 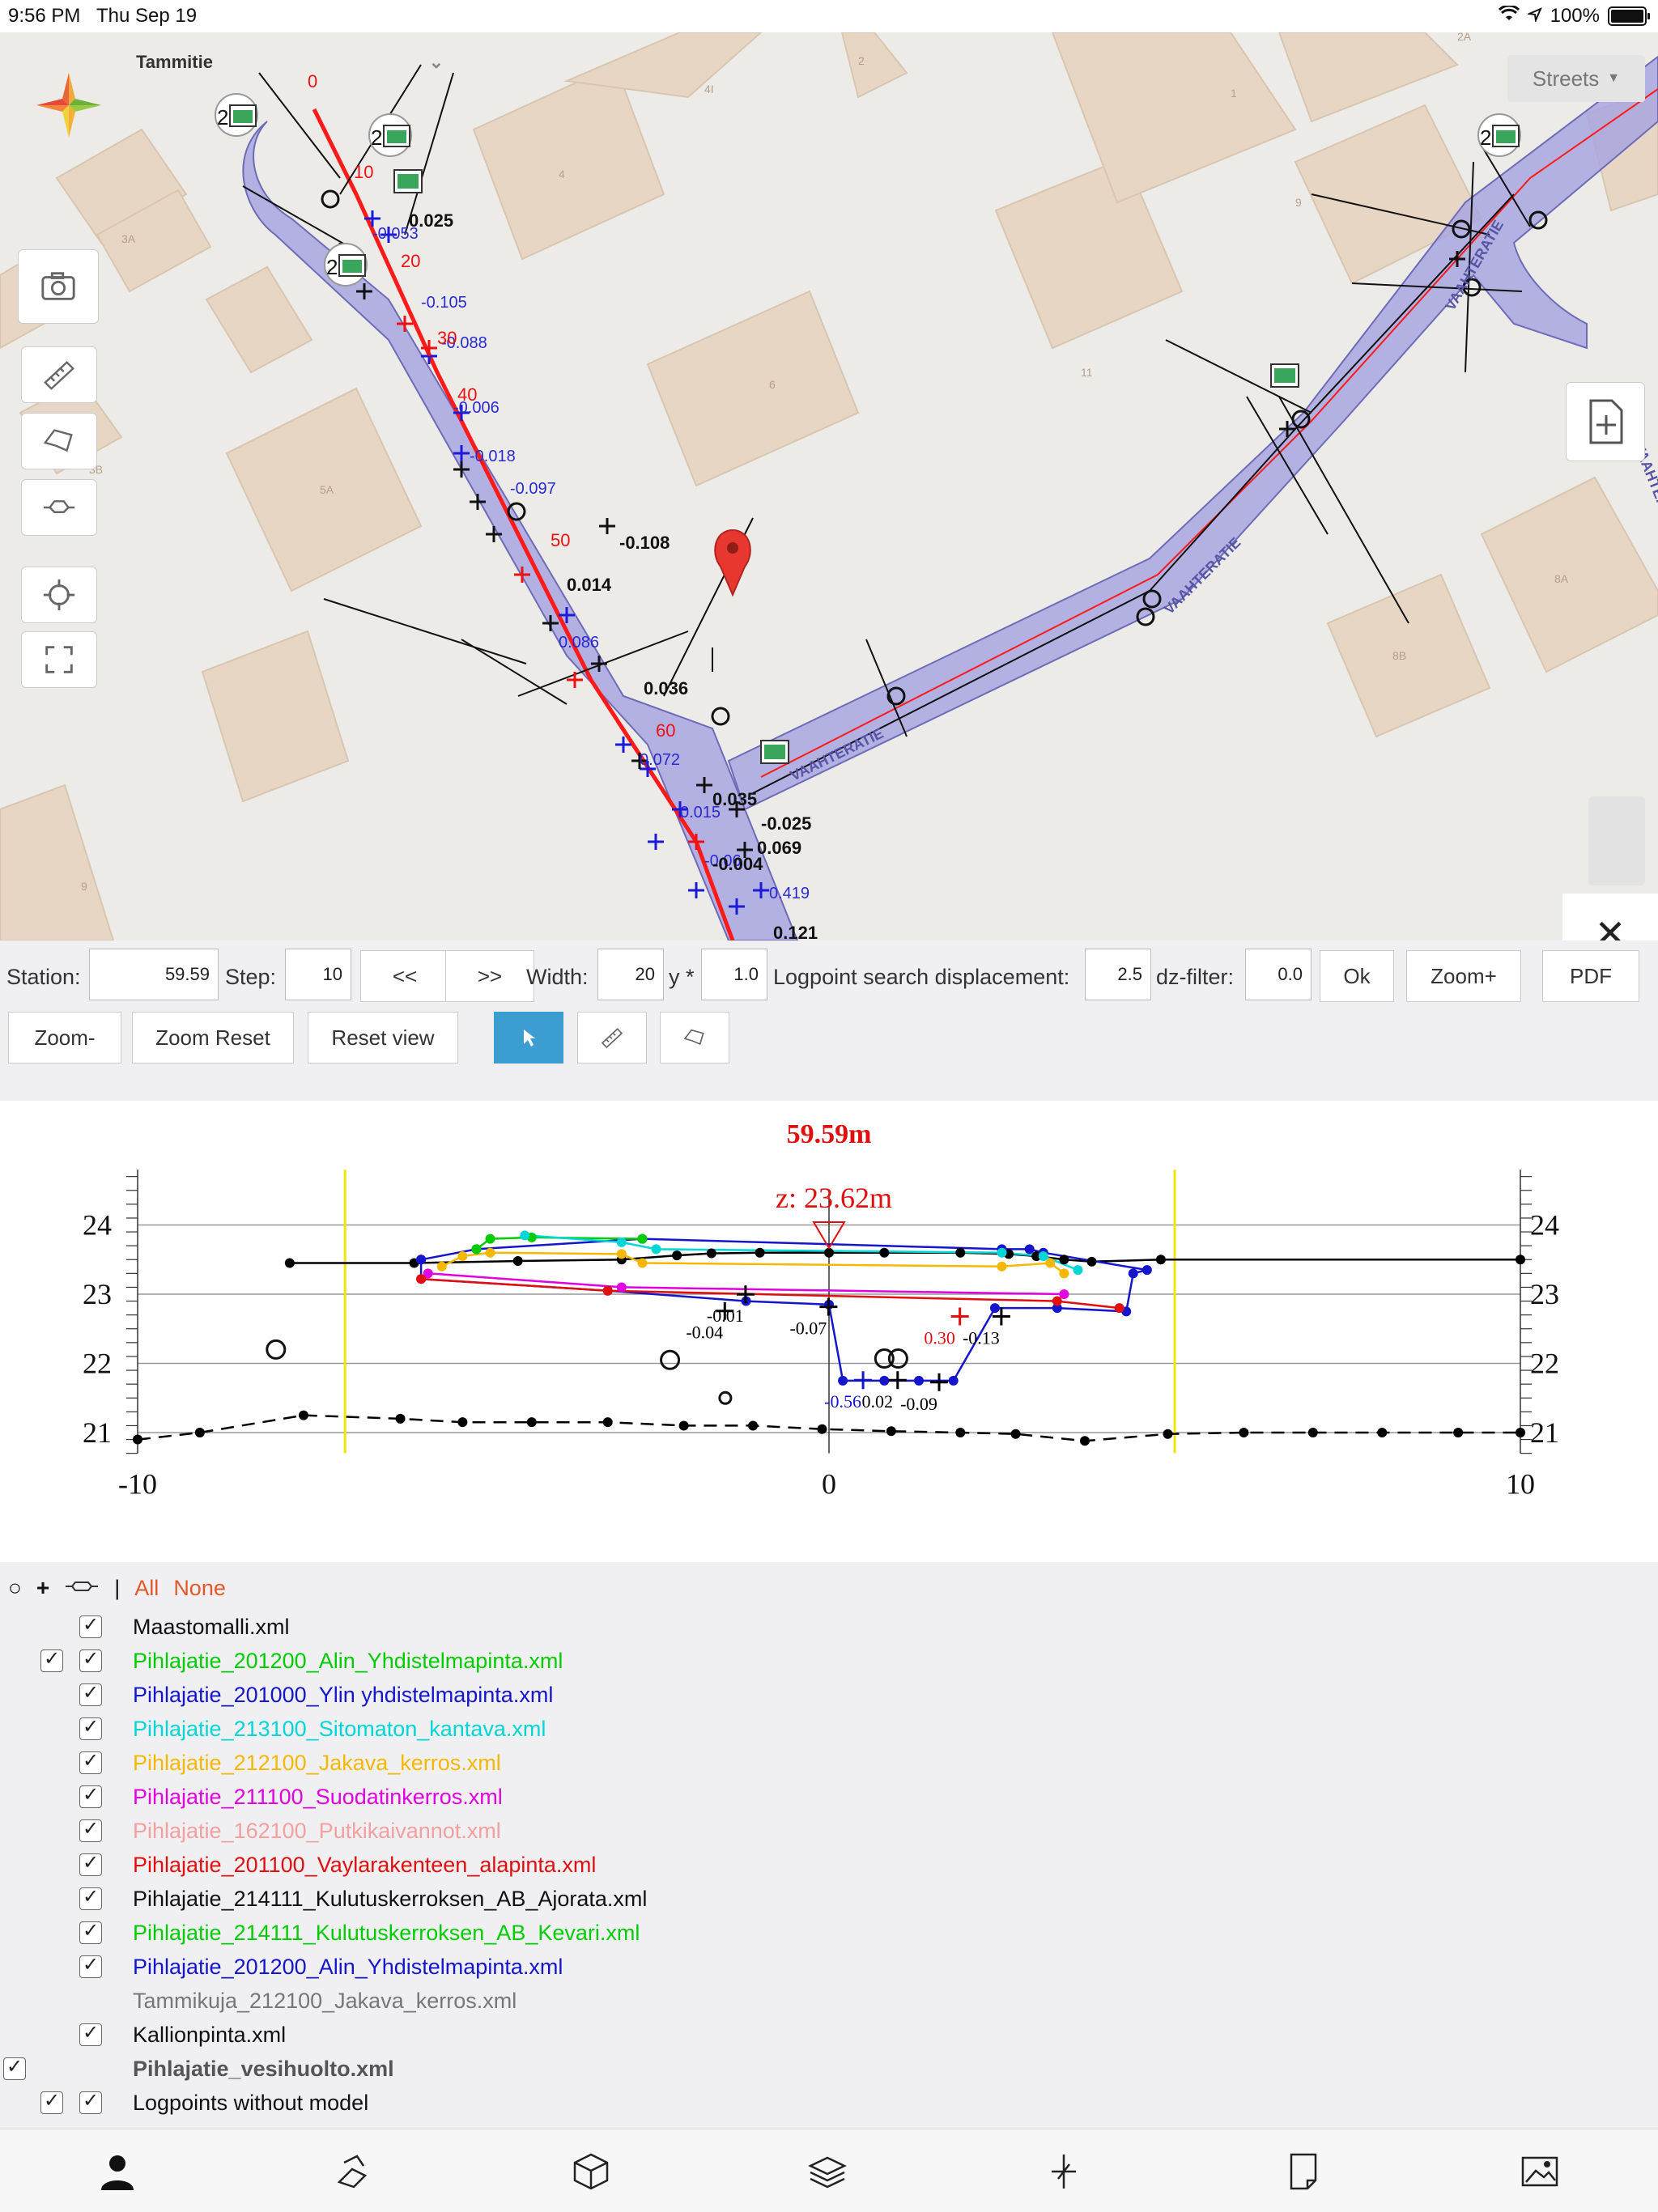 What do you see at coordinates (1605, 421) in the screenshot?
I see `add-document-button` at bounding box center [1605, 421].